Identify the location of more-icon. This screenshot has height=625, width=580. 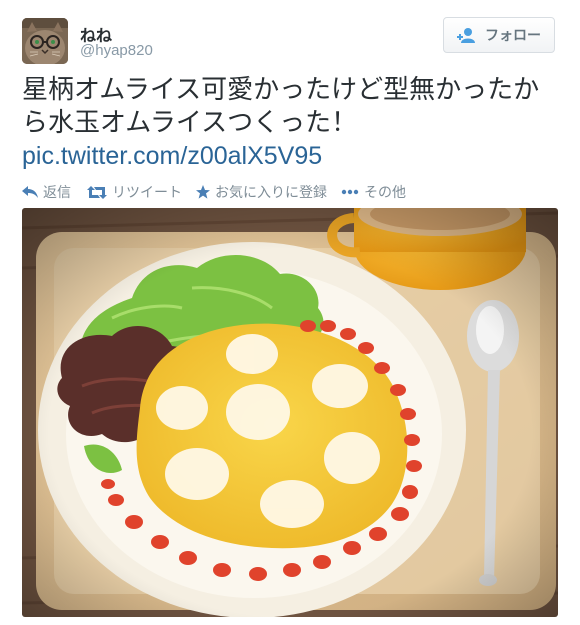
(350, 192).